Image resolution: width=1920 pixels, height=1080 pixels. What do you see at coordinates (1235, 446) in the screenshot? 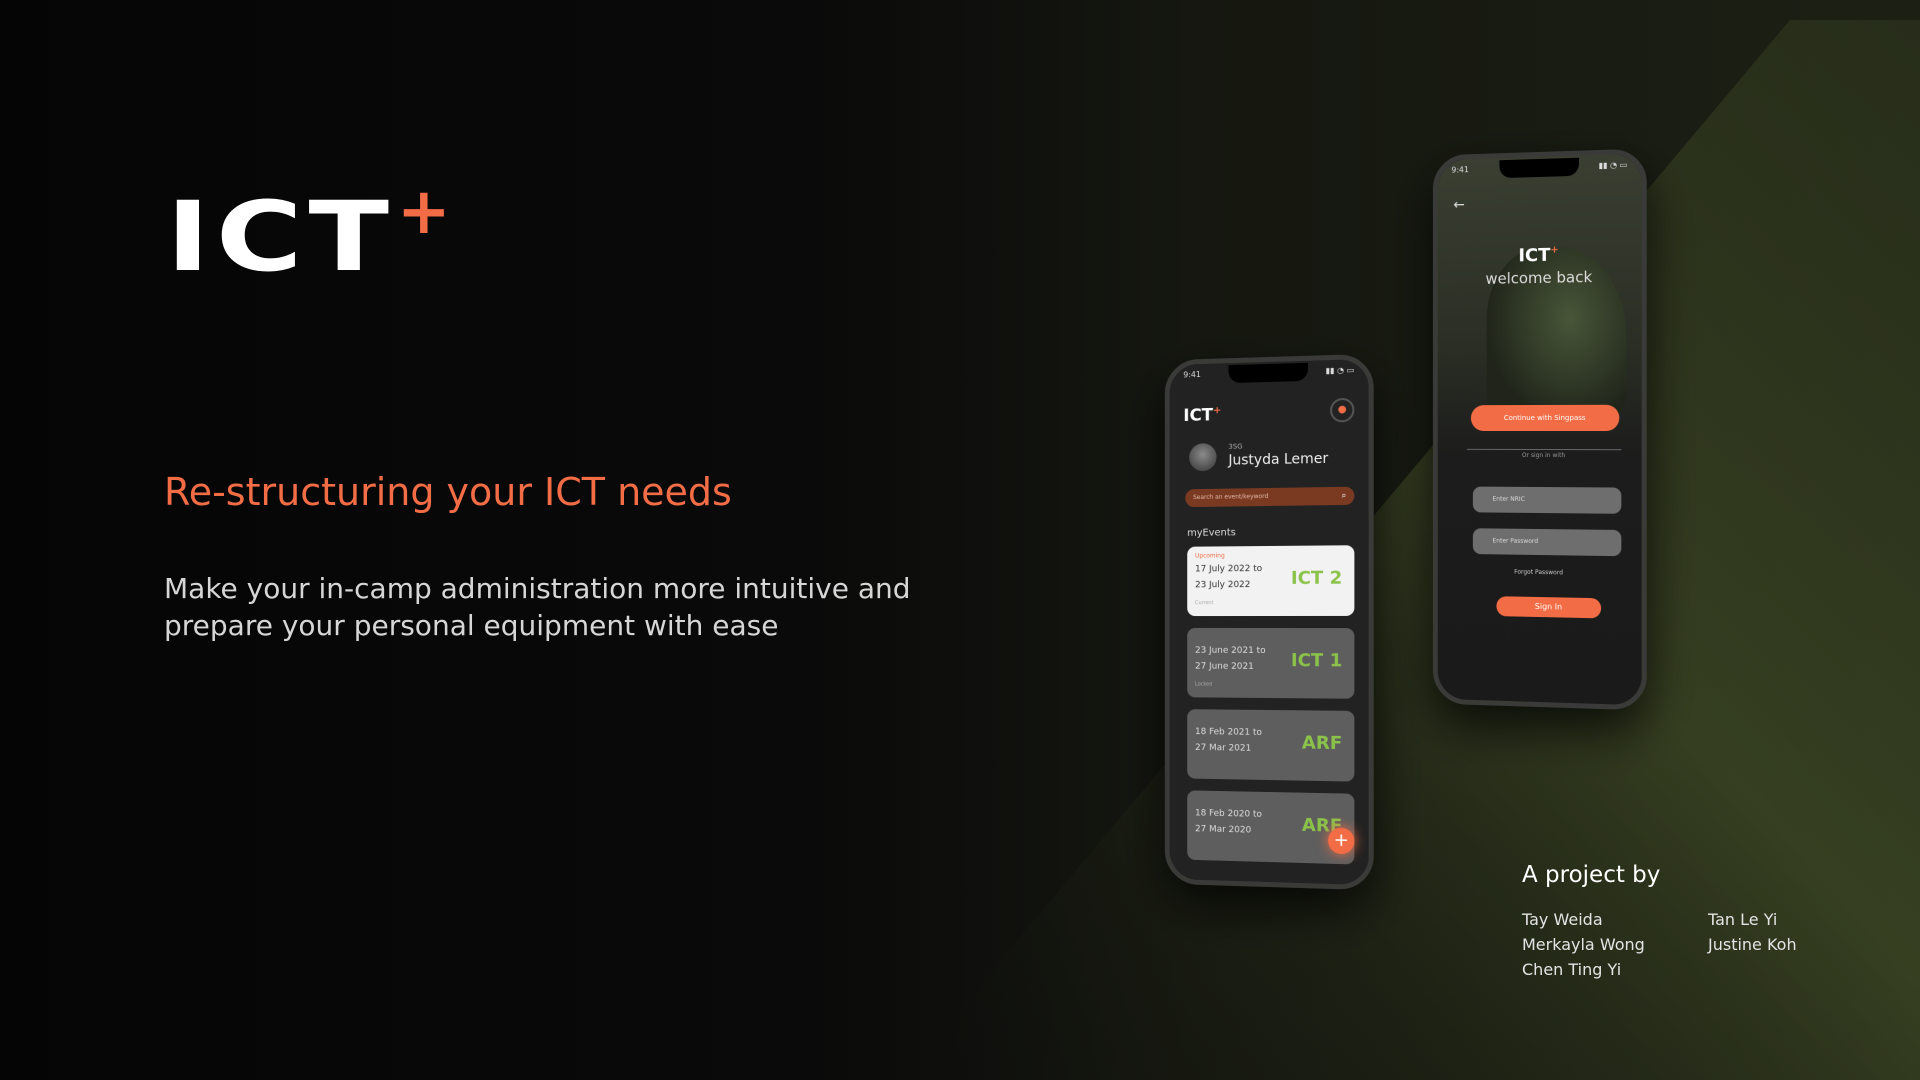
I see `user-rank: 3SG` at bounding box center [1235, 446].